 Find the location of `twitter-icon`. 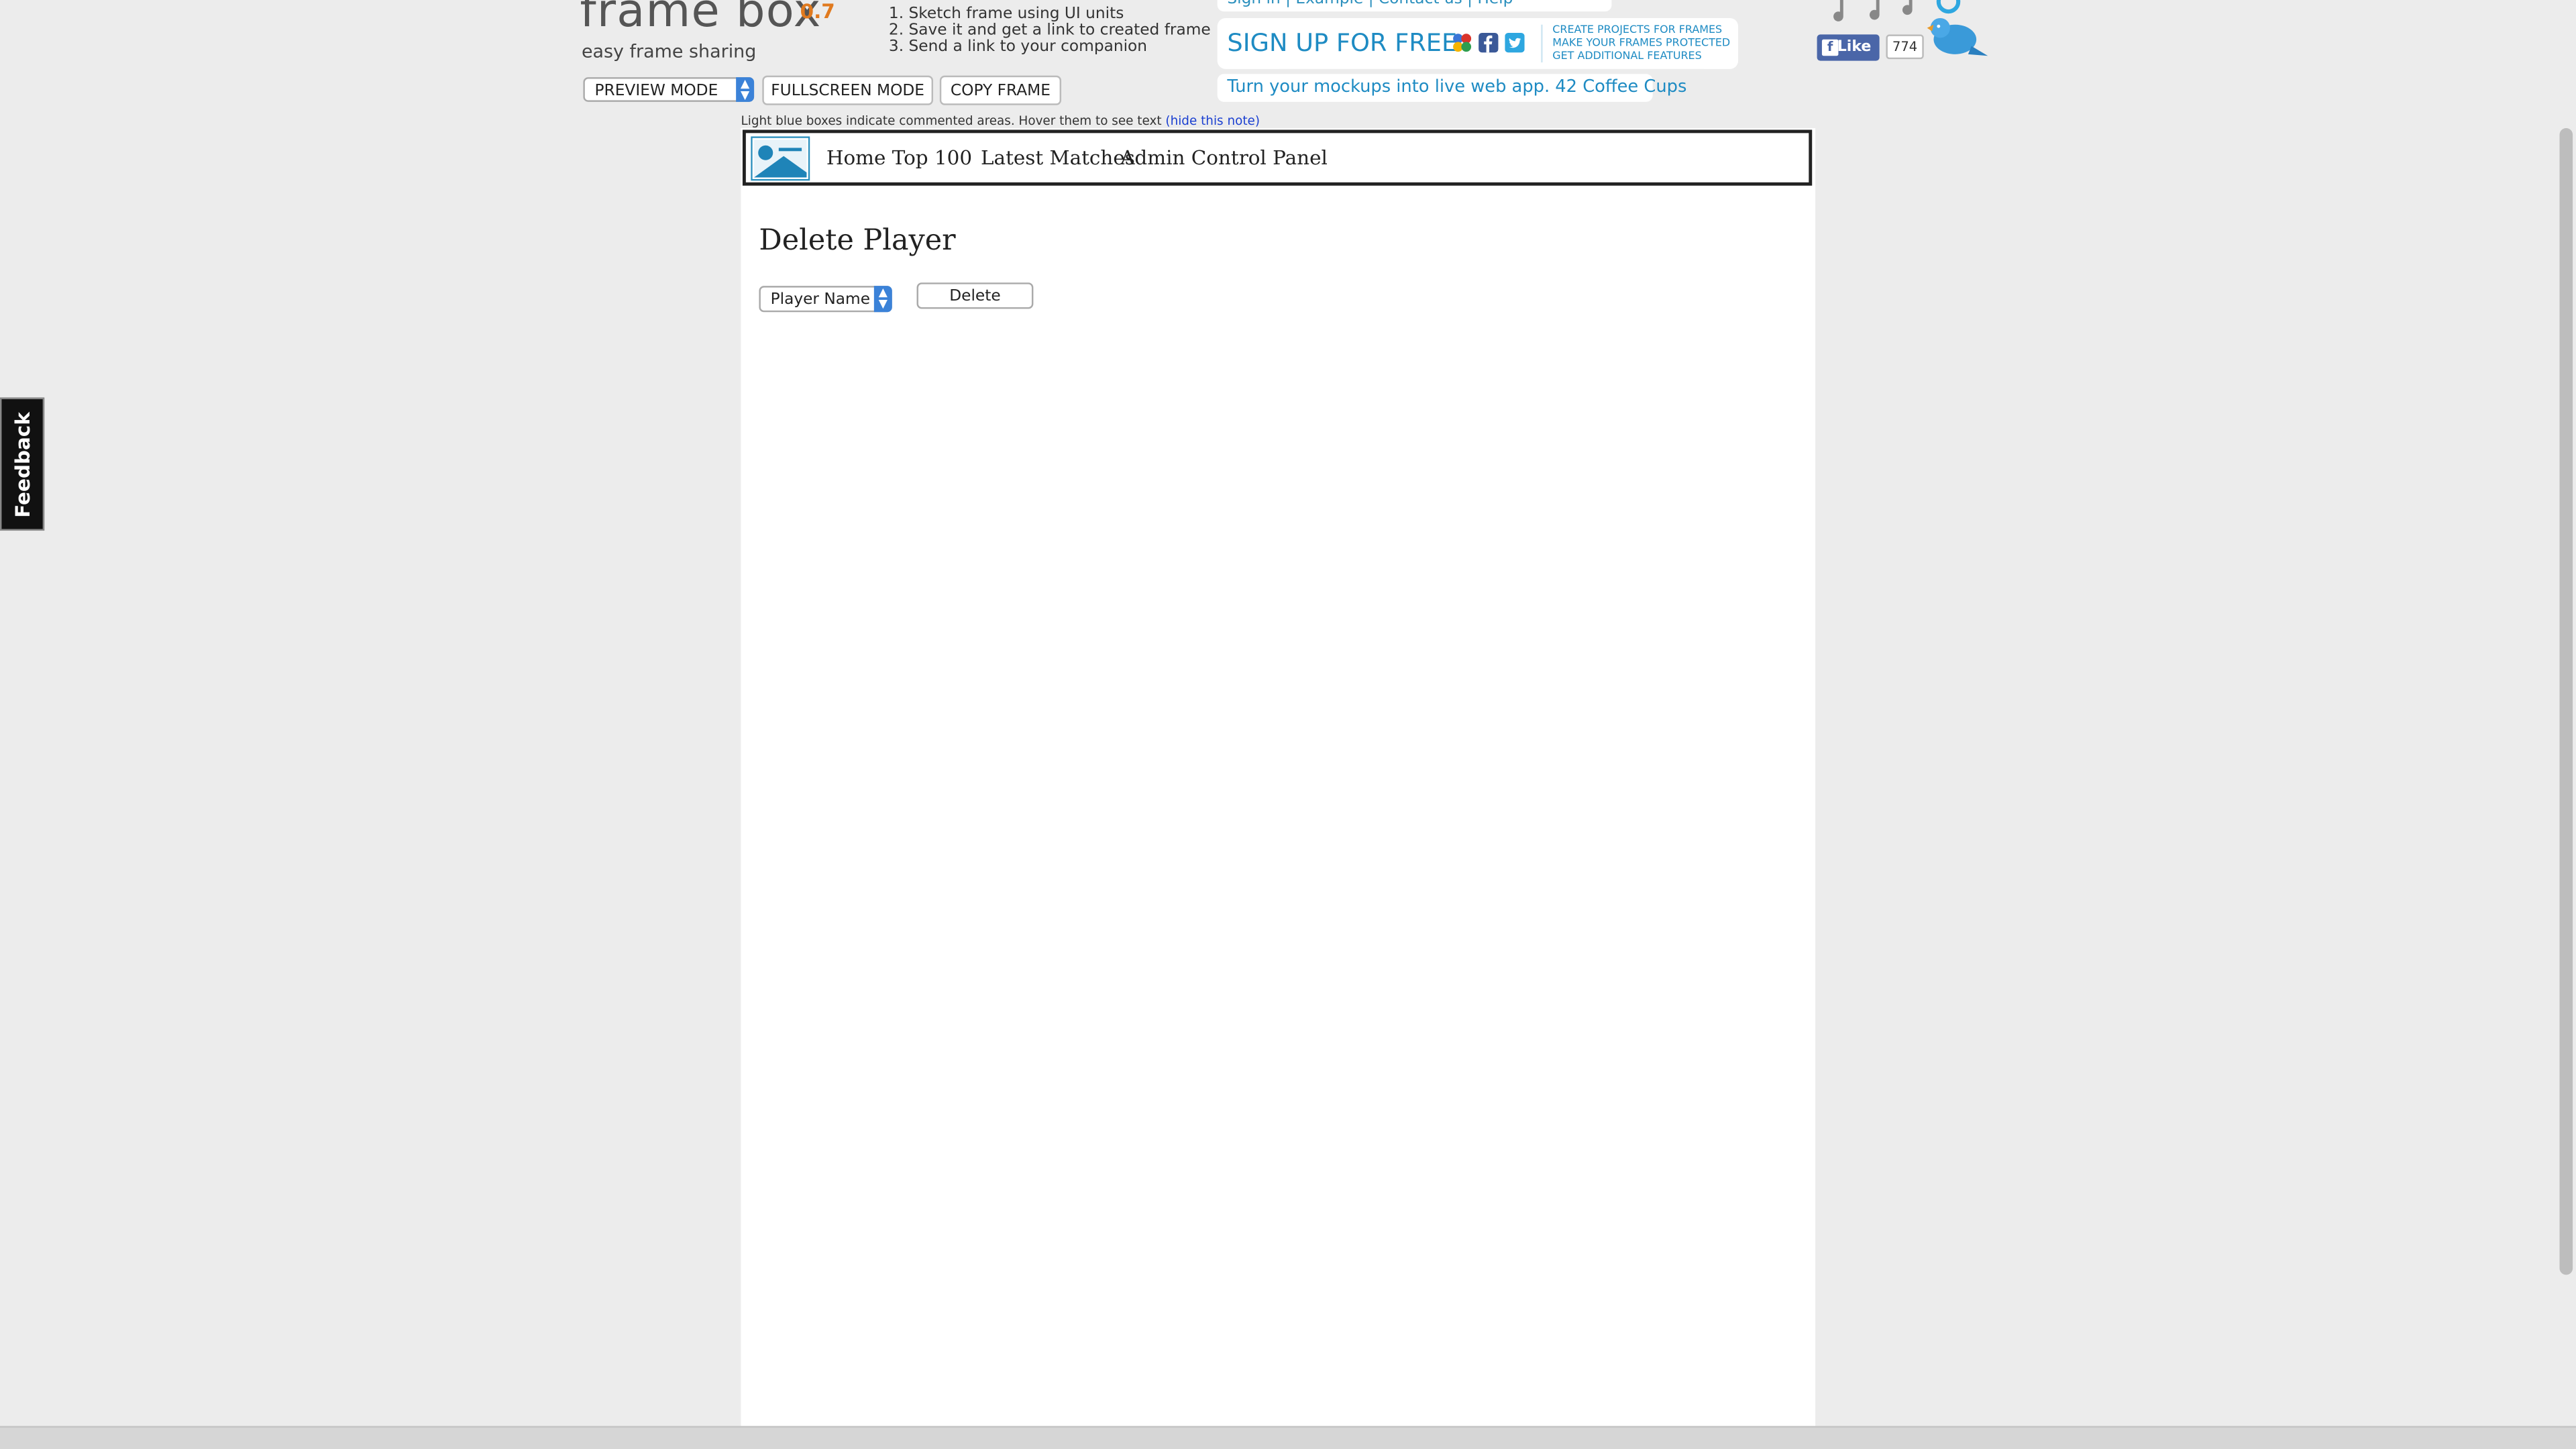

twitter-icon is located at coordinates (1515, 42).